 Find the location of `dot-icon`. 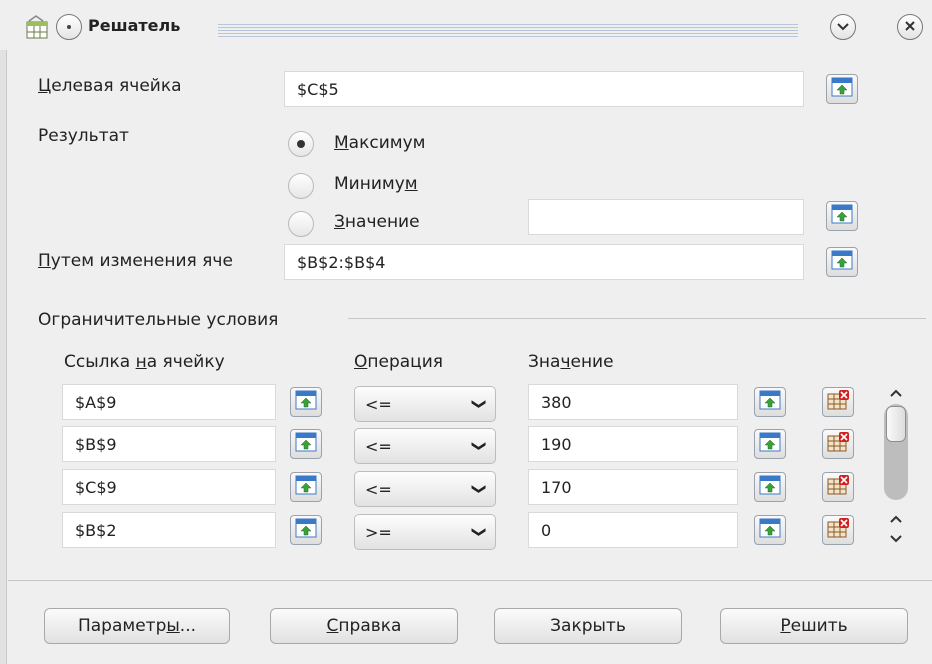

dot-icon is located at coordinates (69, 27).